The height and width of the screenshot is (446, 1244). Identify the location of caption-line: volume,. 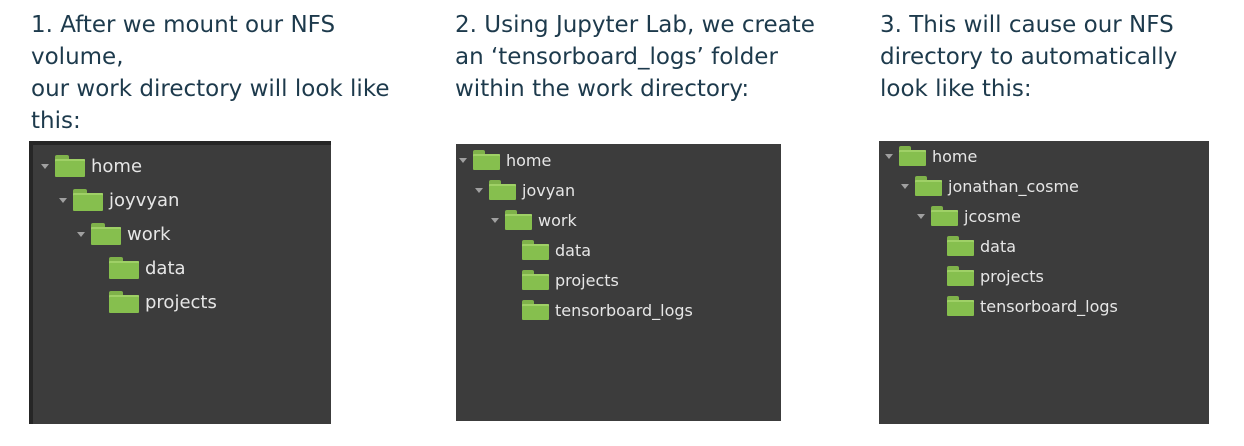
(77, 57).